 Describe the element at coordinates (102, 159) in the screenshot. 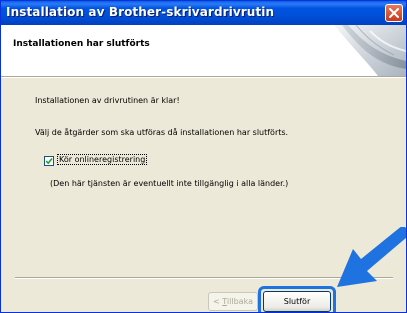

I see `online-registration-label: Kör onlineregistrering` at that location.